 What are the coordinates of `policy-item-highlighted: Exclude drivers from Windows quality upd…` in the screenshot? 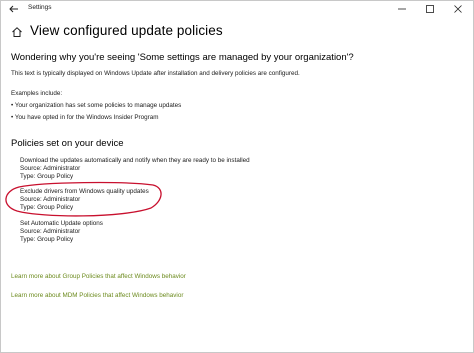 It's located at (84, 200).